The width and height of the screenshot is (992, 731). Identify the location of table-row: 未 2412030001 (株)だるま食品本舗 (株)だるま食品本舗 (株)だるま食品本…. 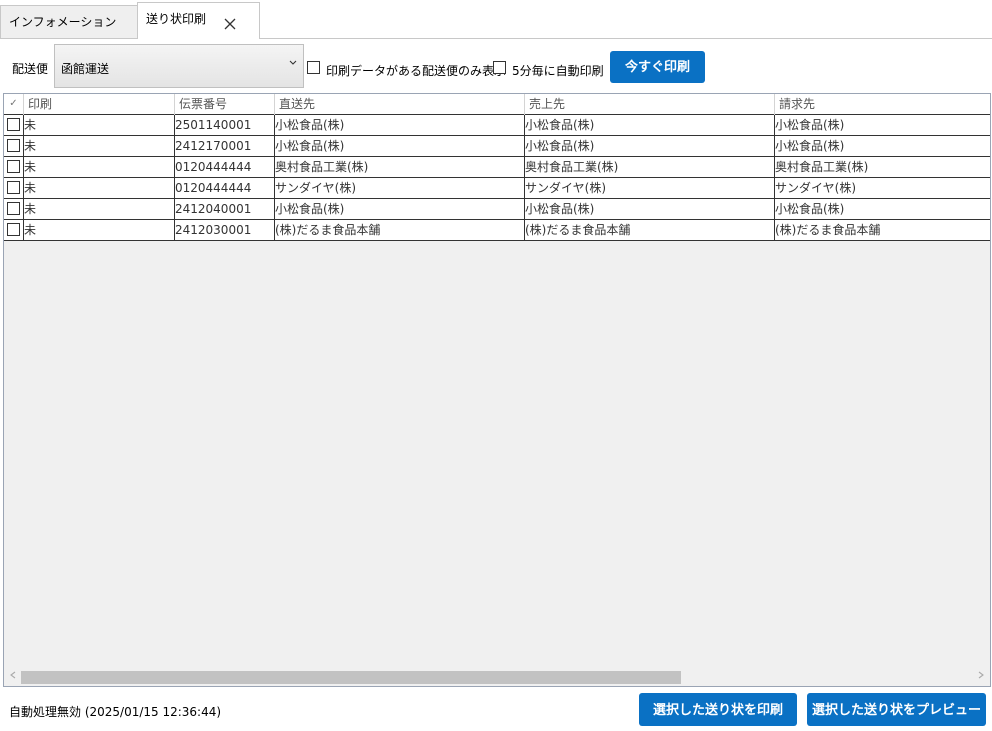
(497, 230).